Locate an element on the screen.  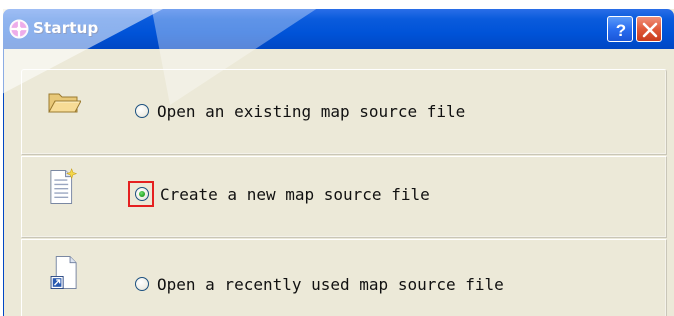
map-icon is located at coordinates (19, 29).